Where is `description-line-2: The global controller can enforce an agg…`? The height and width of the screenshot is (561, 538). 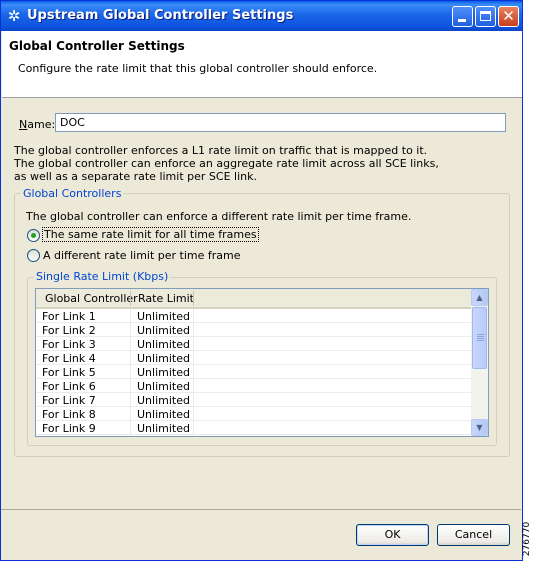
description-line-2: The global controller can enforce an agg… is located at coordinates (226, 163).